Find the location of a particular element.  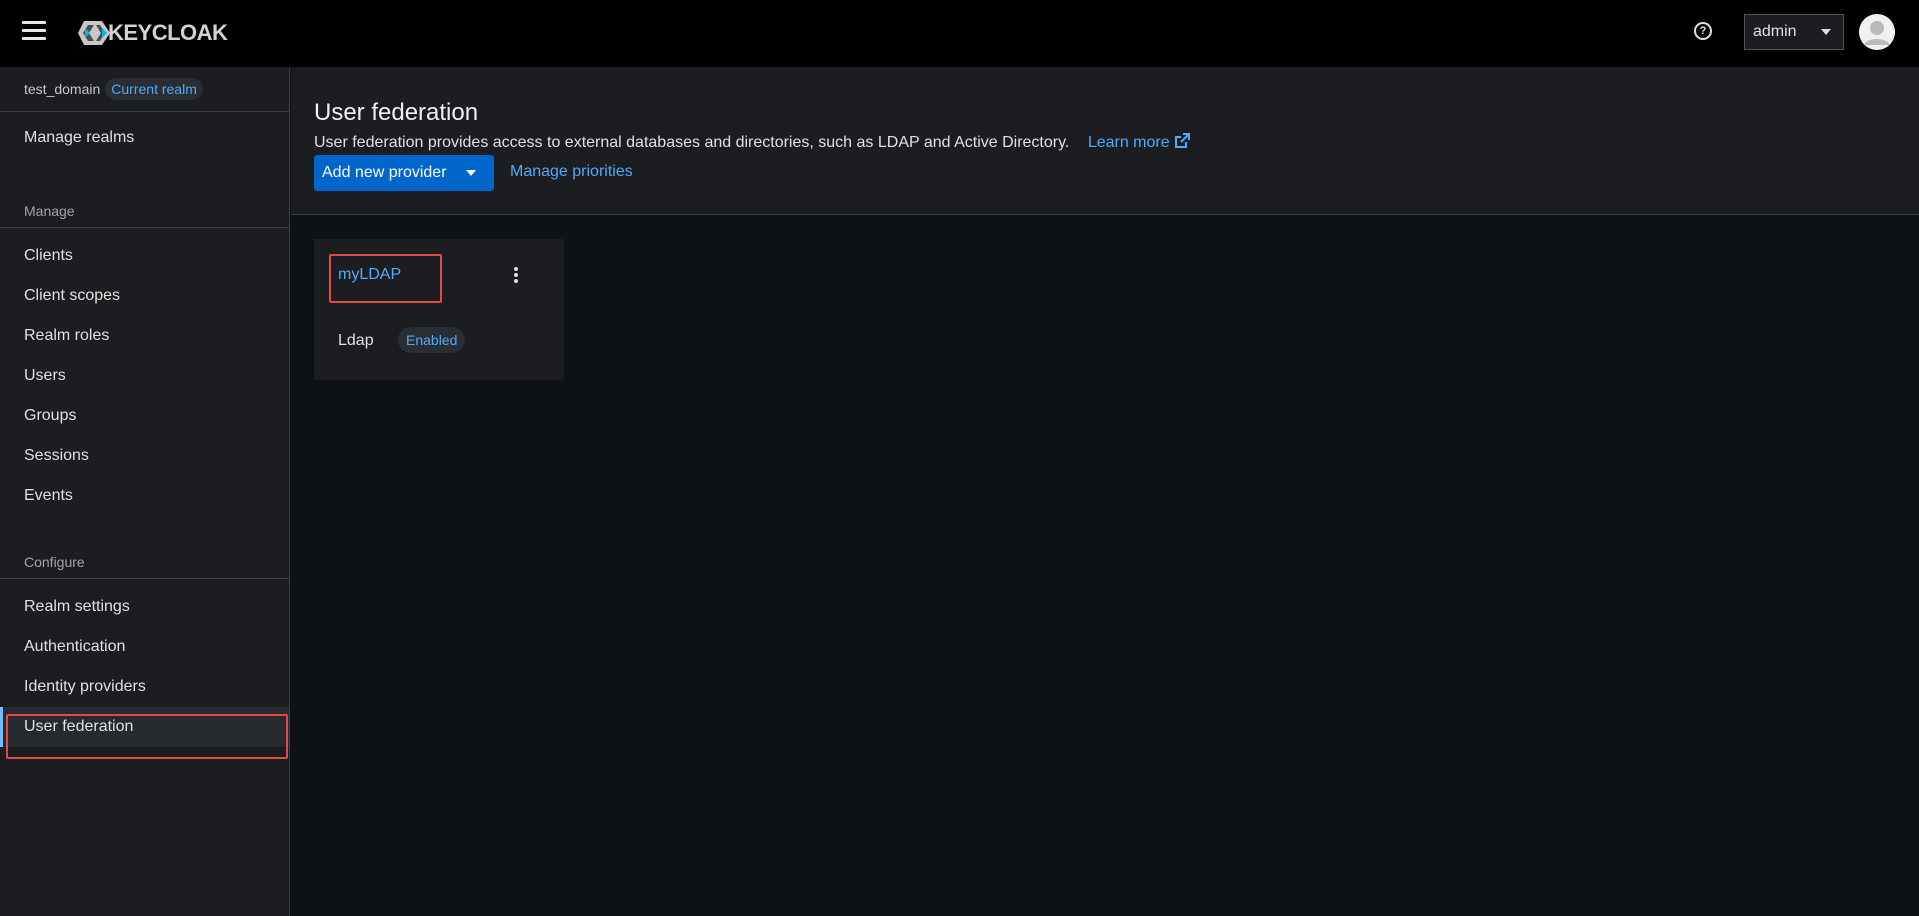

sidebar-item-sessions: Sessions is located at coordinates (144, 456).